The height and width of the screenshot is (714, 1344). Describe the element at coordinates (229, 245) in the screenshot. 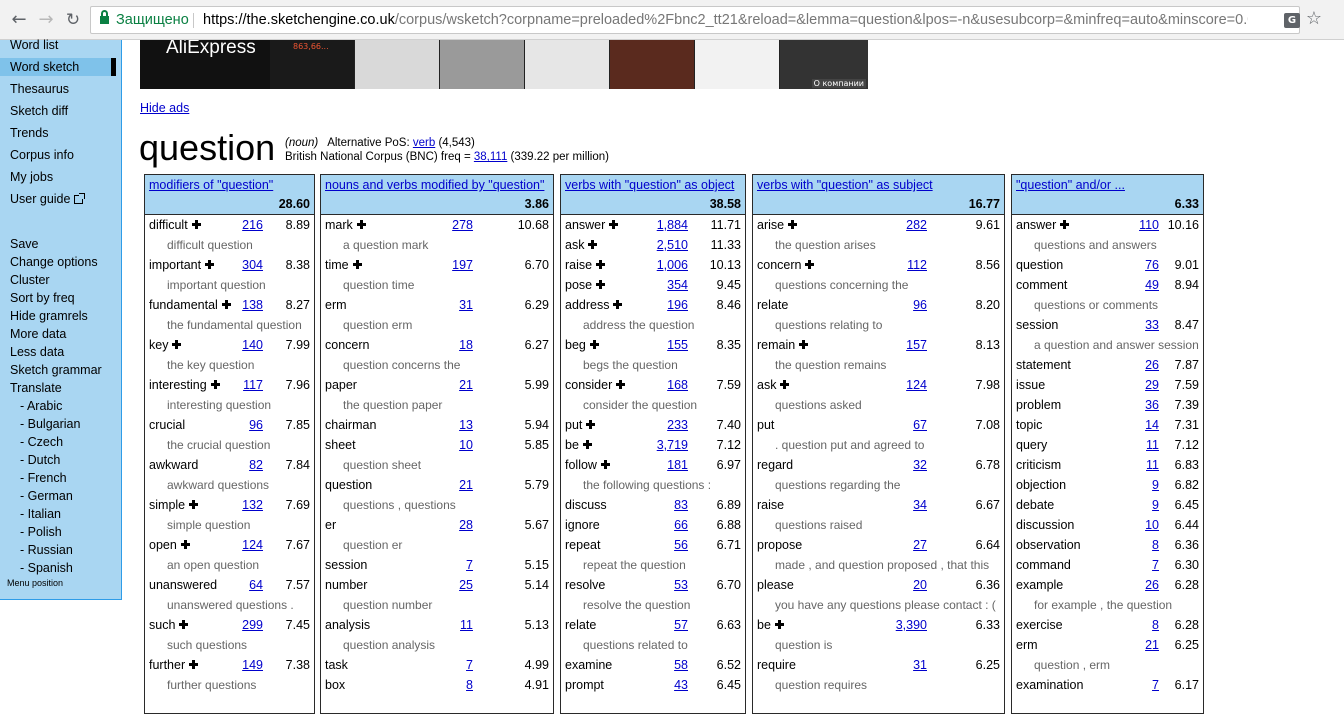

I see `collocate-example: difficult question` at that location.